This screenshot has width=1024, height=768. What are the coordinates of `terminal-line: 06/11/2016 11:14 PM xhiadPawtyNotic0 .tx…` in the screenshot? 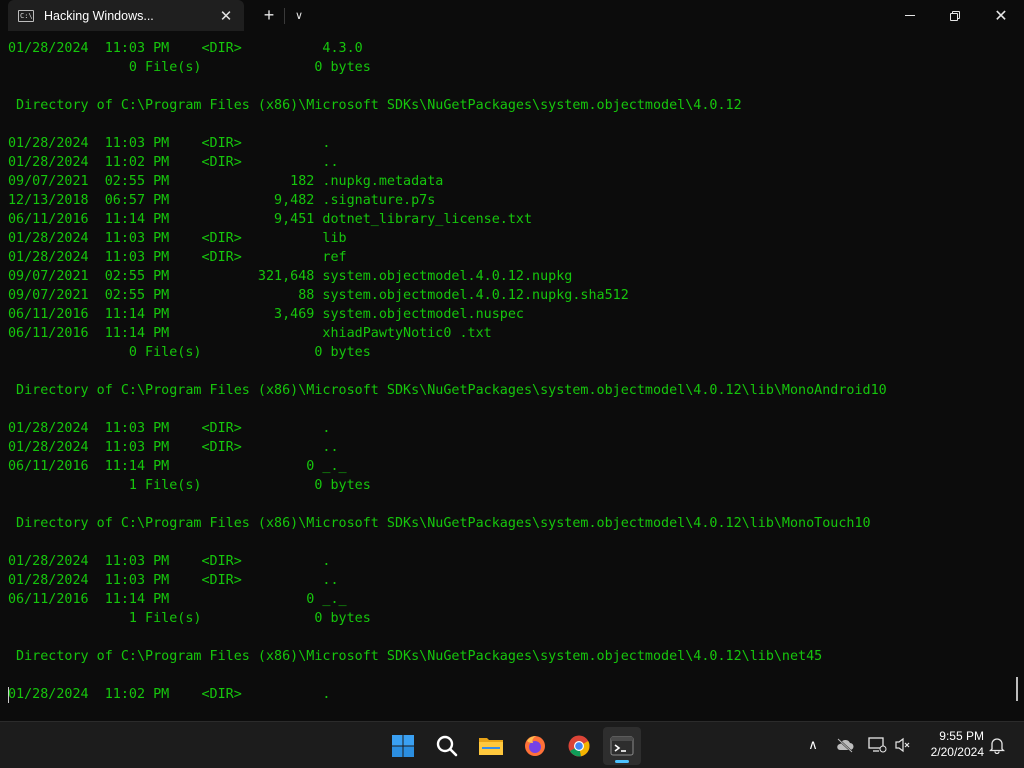 It's located at (250, 333).